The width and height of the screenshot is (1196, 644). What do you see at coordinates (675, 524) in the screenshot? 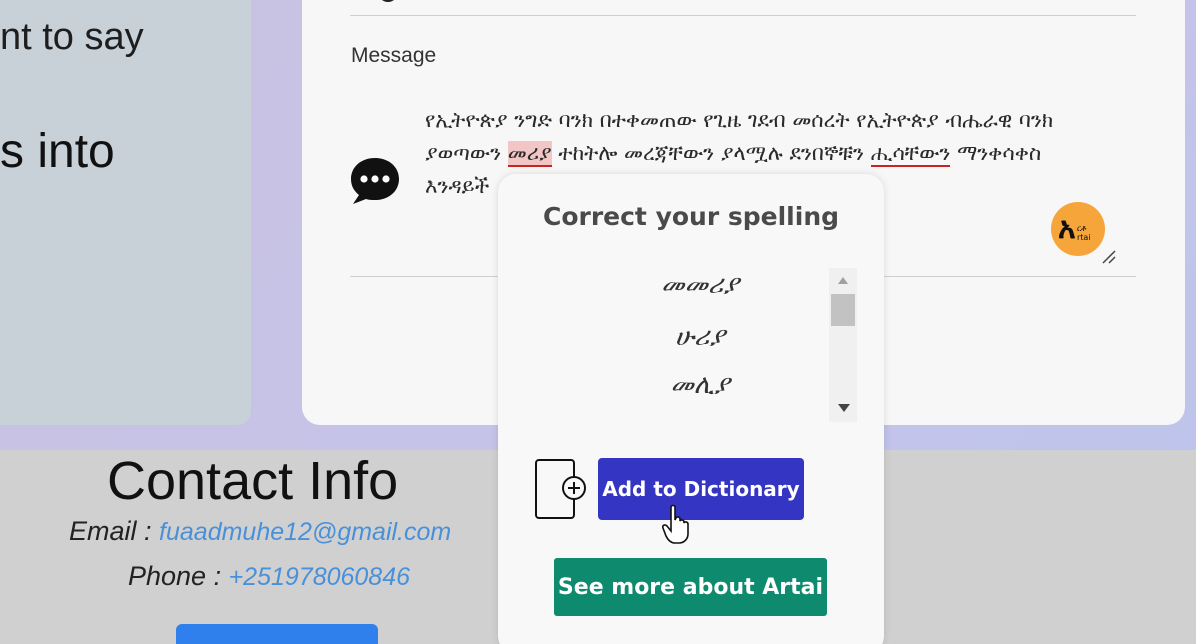
I see `hand-cursor-icon` at bounding box center [675, 524].